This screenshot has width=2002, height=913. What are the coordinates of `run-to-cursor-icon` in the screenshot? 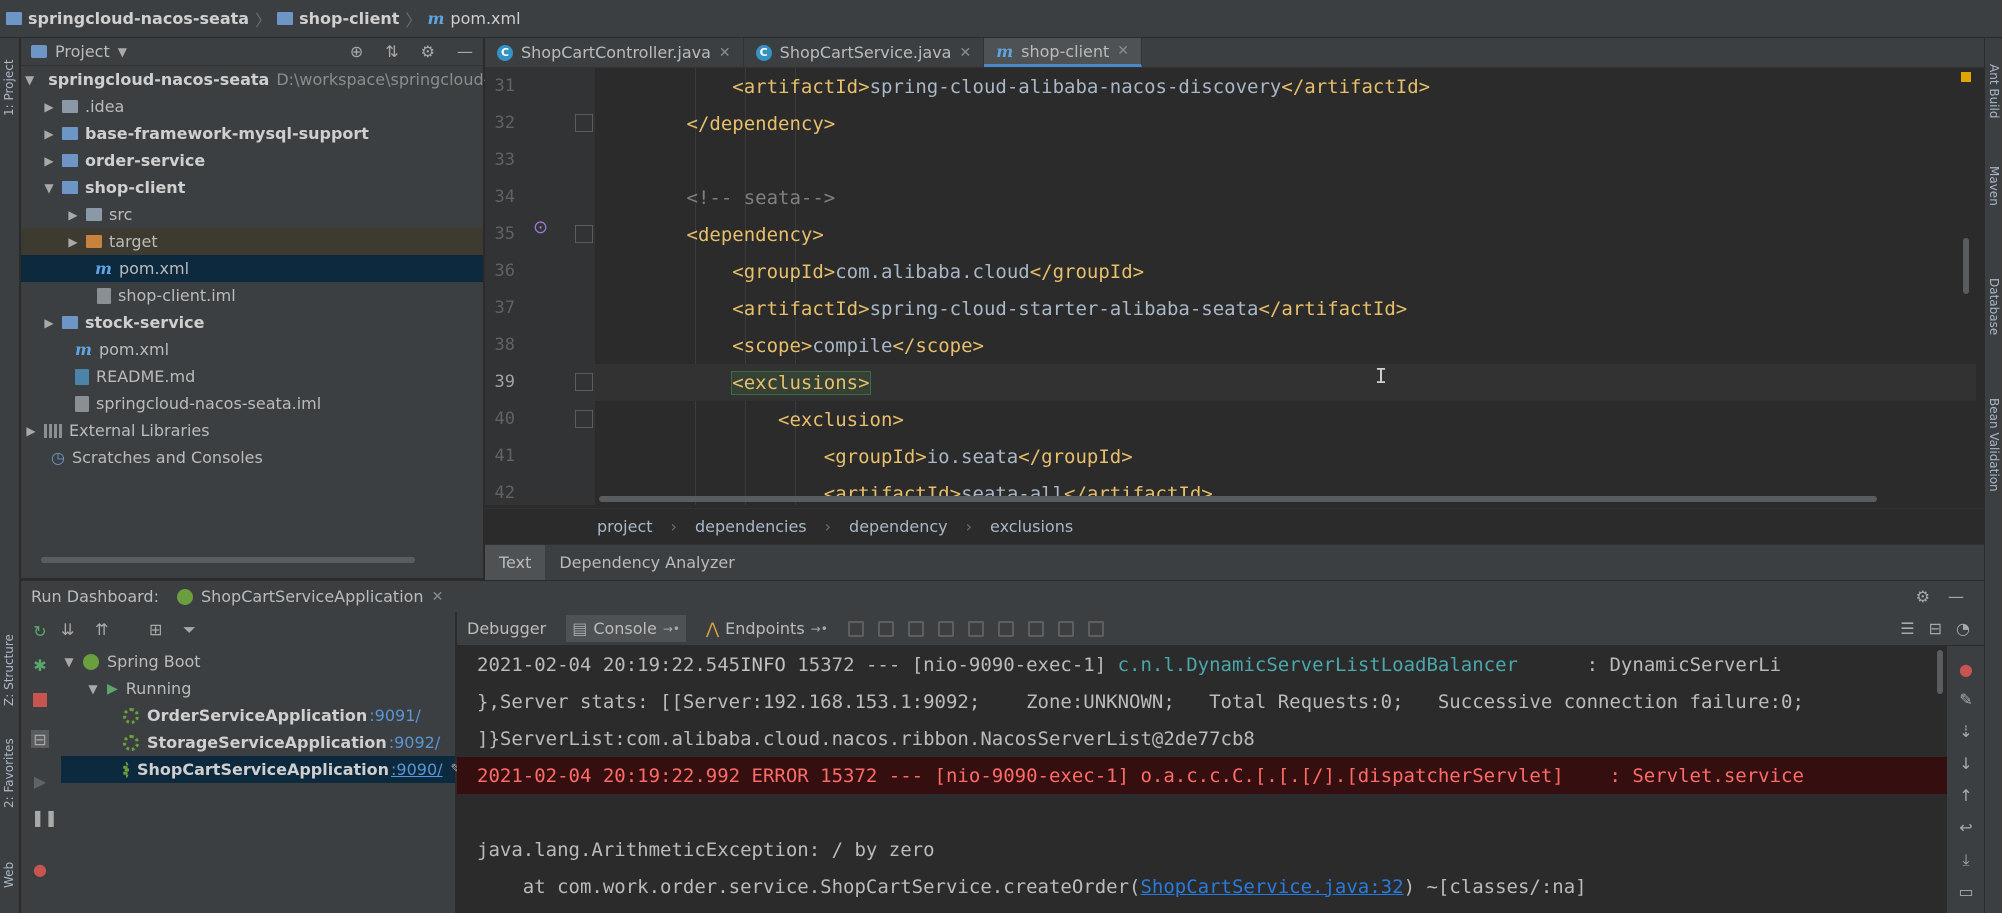 It's located at (1035, 628).